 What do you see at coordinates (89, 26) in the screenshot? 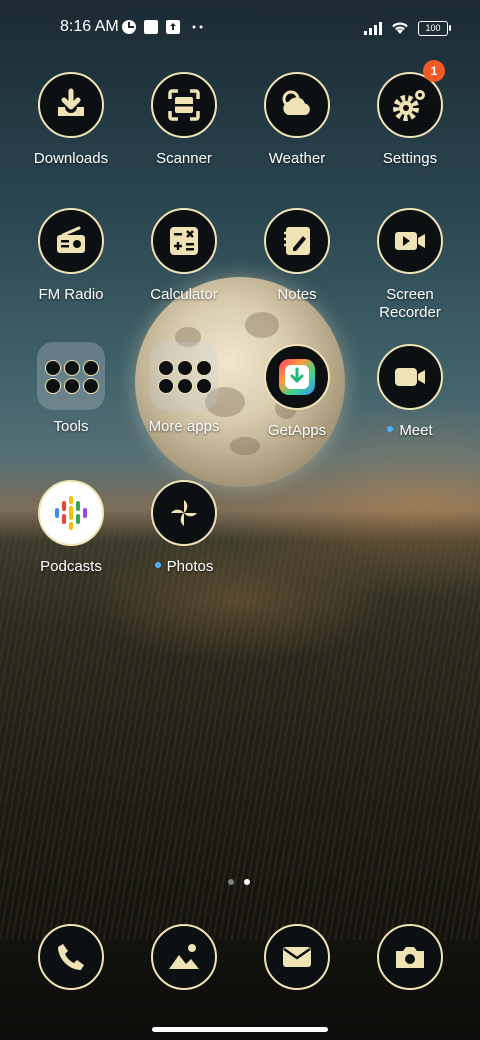
I see `status-time: 8:16 AM` at bounding box center [89, 26].